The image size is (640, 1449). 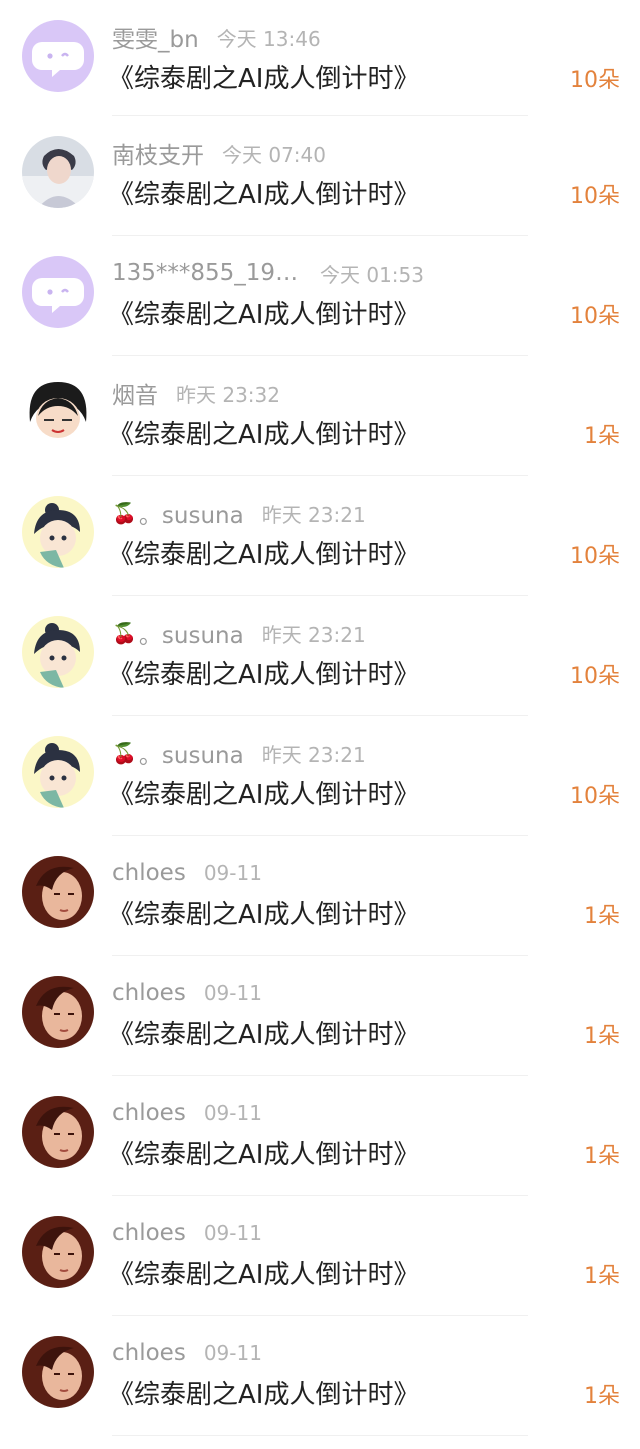 I want to click on timestamp: 今天 07:40, so click(x=274, y=154).